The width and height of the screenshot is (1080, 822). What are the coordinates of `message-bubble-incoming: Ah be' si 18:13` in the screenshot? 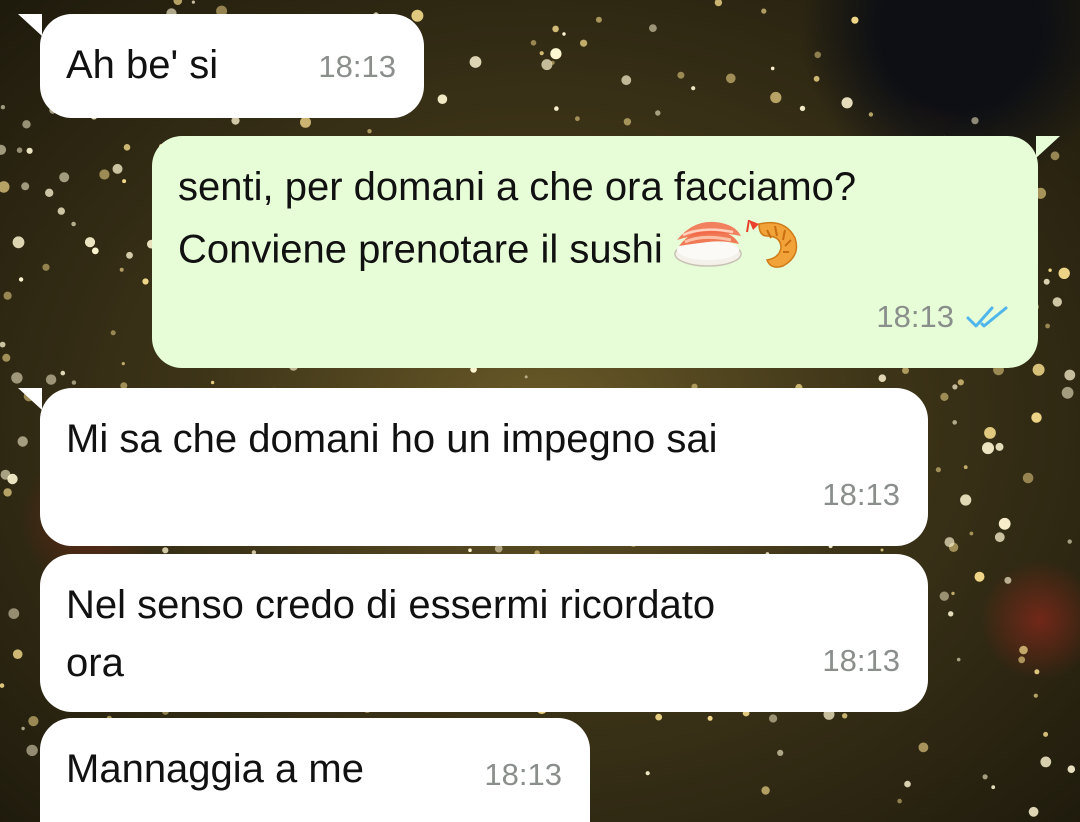 It's located at (221, 66).